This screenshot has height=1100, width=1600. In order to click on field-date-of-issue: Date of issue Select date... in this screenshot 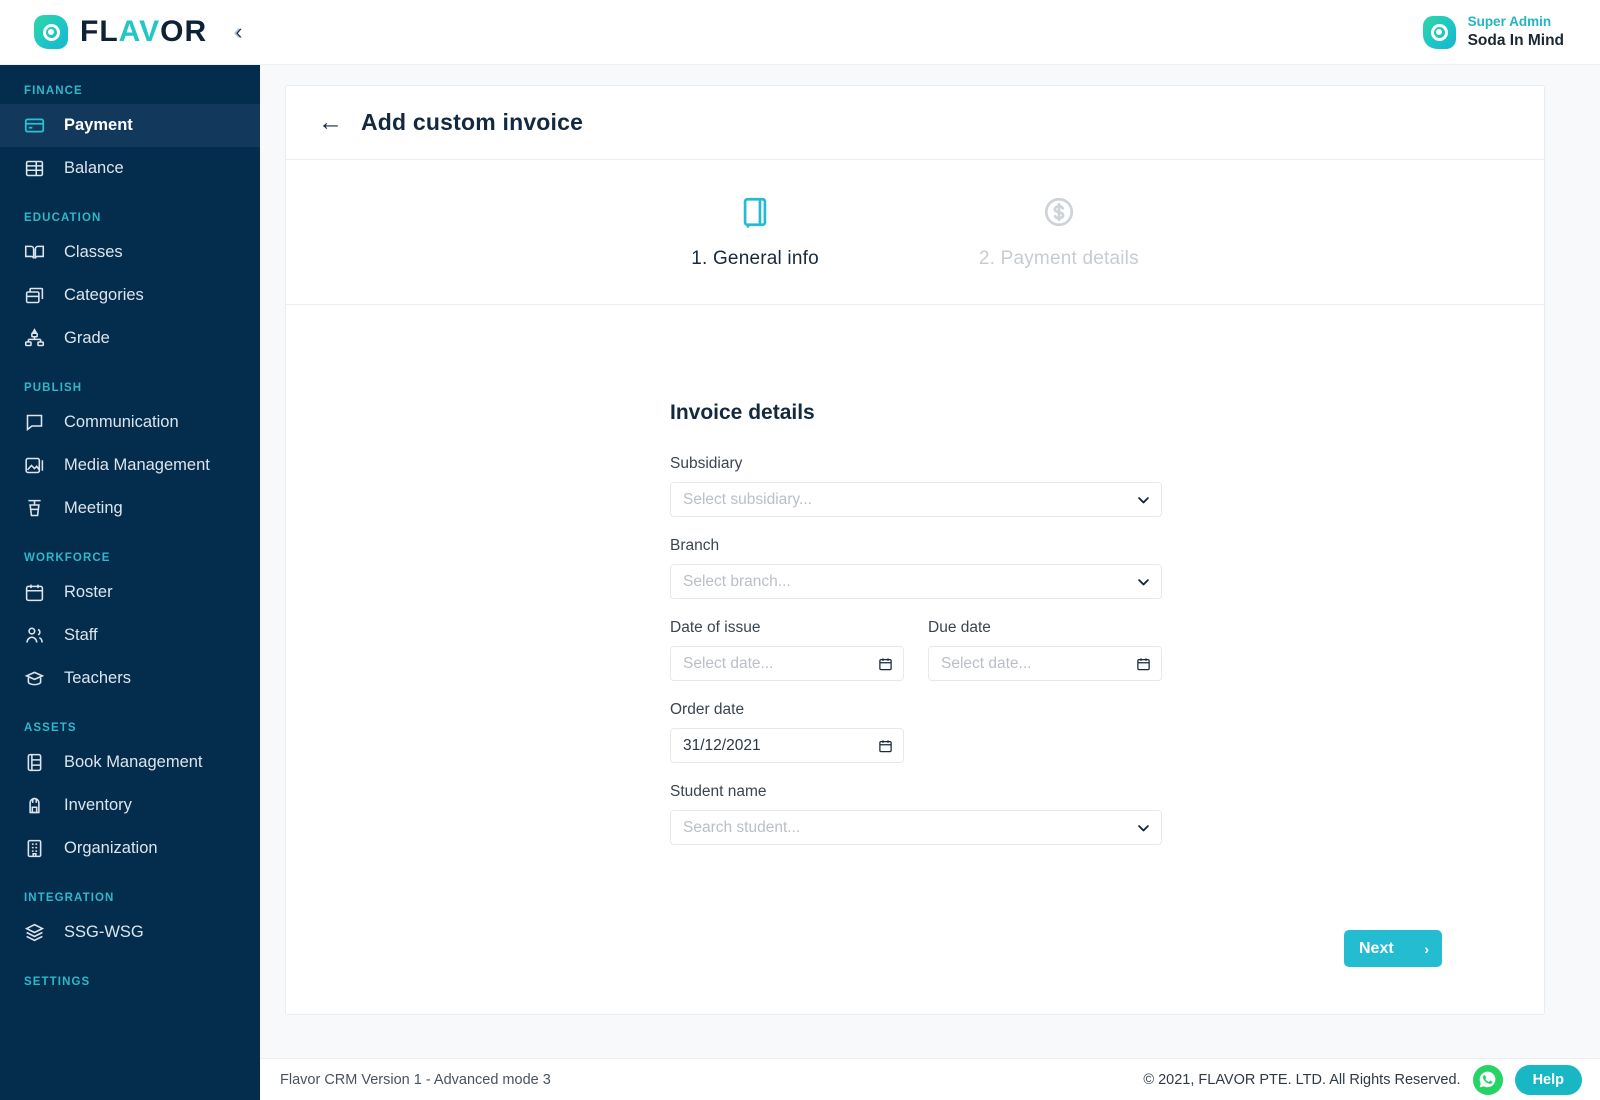, I will do `click(787, 650)`.